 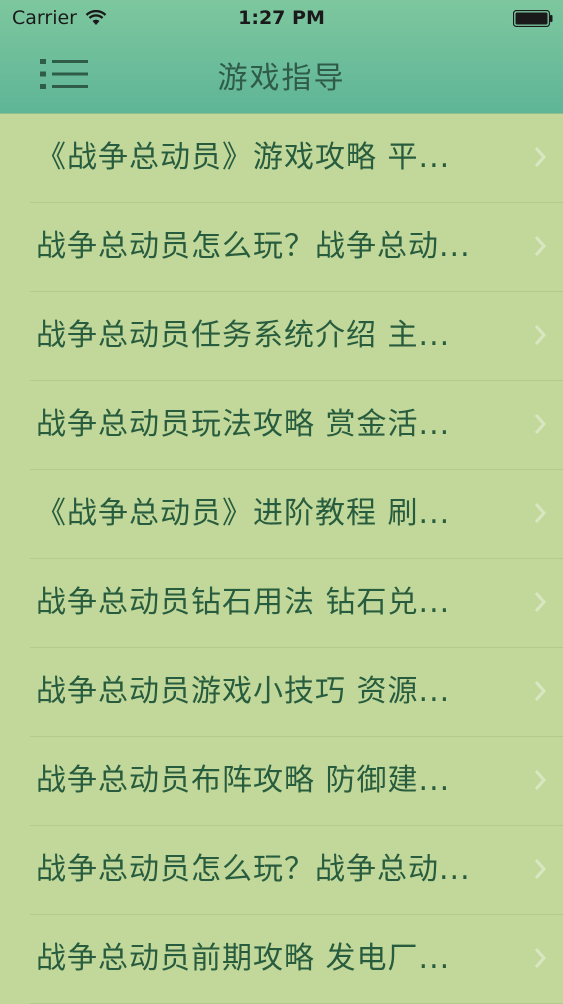 I want to click on page-title: 游戏指导, so click(x=281, y=78).